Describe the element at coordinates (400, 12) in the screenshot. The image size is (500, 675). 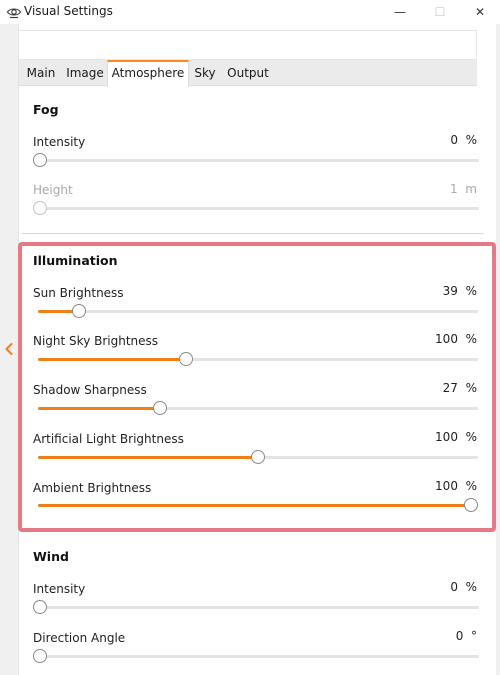
I see `minimize-button: —` at that location.